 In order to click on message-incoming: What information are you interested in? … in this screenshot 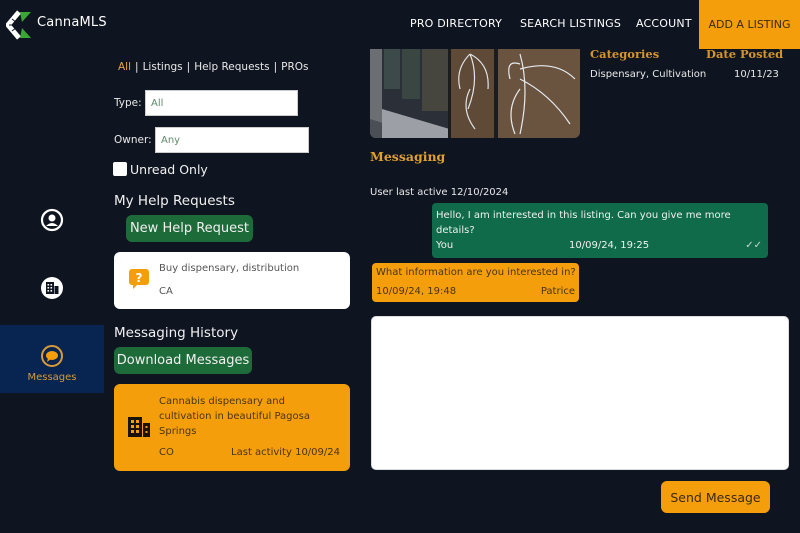, I will do `click(475, 282)`.